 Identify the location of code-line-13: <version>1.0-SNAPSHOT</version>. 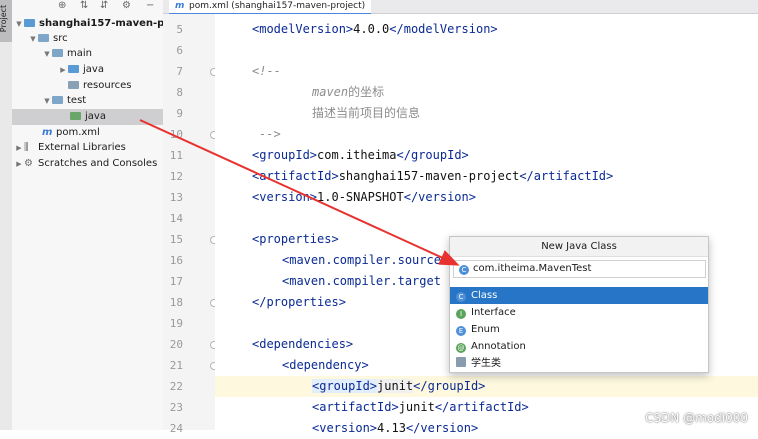
(364, 197).